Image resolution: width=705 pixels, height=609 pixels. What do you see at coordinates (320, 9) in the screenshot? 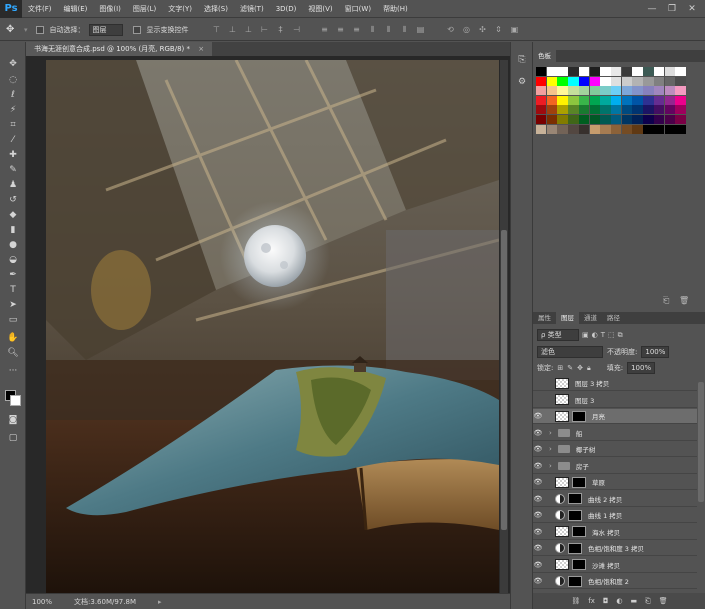
I see `menu-item: 视图(V)` at bounding box center [320, 9].